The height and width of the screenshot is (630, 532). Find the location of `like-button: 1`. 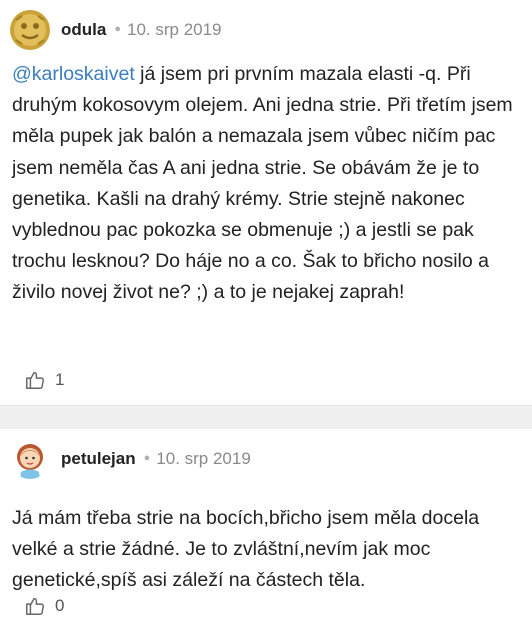

like-button: 1 is located at coordinates (44, 380).